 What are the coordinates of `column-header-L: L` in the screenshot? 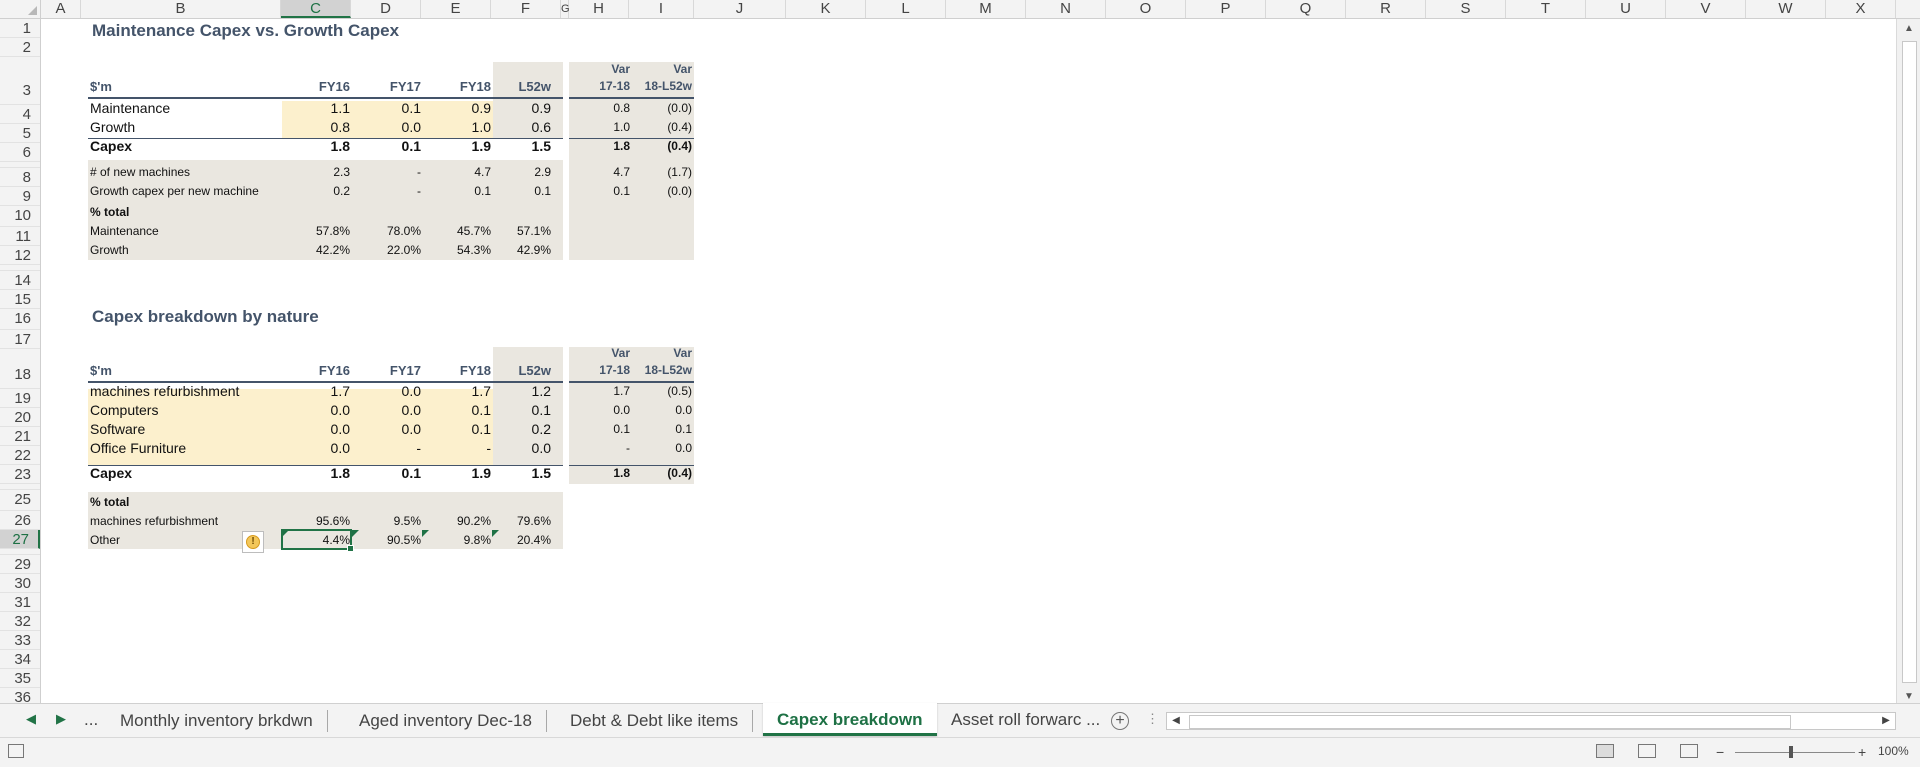 It's located at (906, 9).